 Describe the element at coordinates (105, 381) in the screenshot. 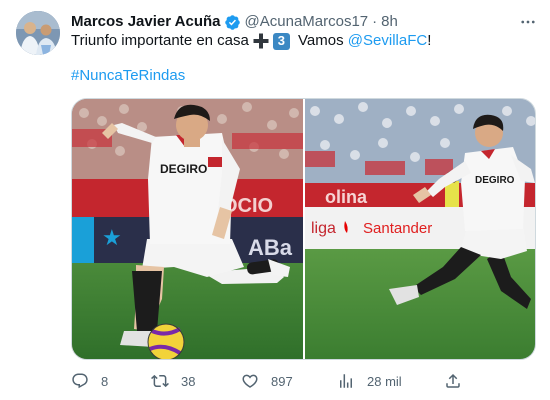

I see `reply-count: 8` at that location.